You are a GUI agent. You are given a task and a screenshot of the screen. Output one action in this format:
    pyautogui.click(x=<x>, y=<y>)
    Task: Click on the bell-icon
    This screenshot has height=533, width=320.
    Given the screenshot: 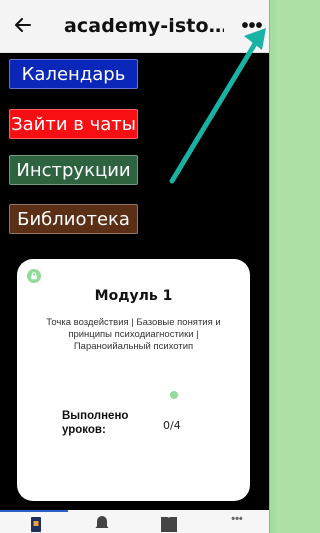 What is the action you would take?
    pyautogui.click(x=102, y=522)
    